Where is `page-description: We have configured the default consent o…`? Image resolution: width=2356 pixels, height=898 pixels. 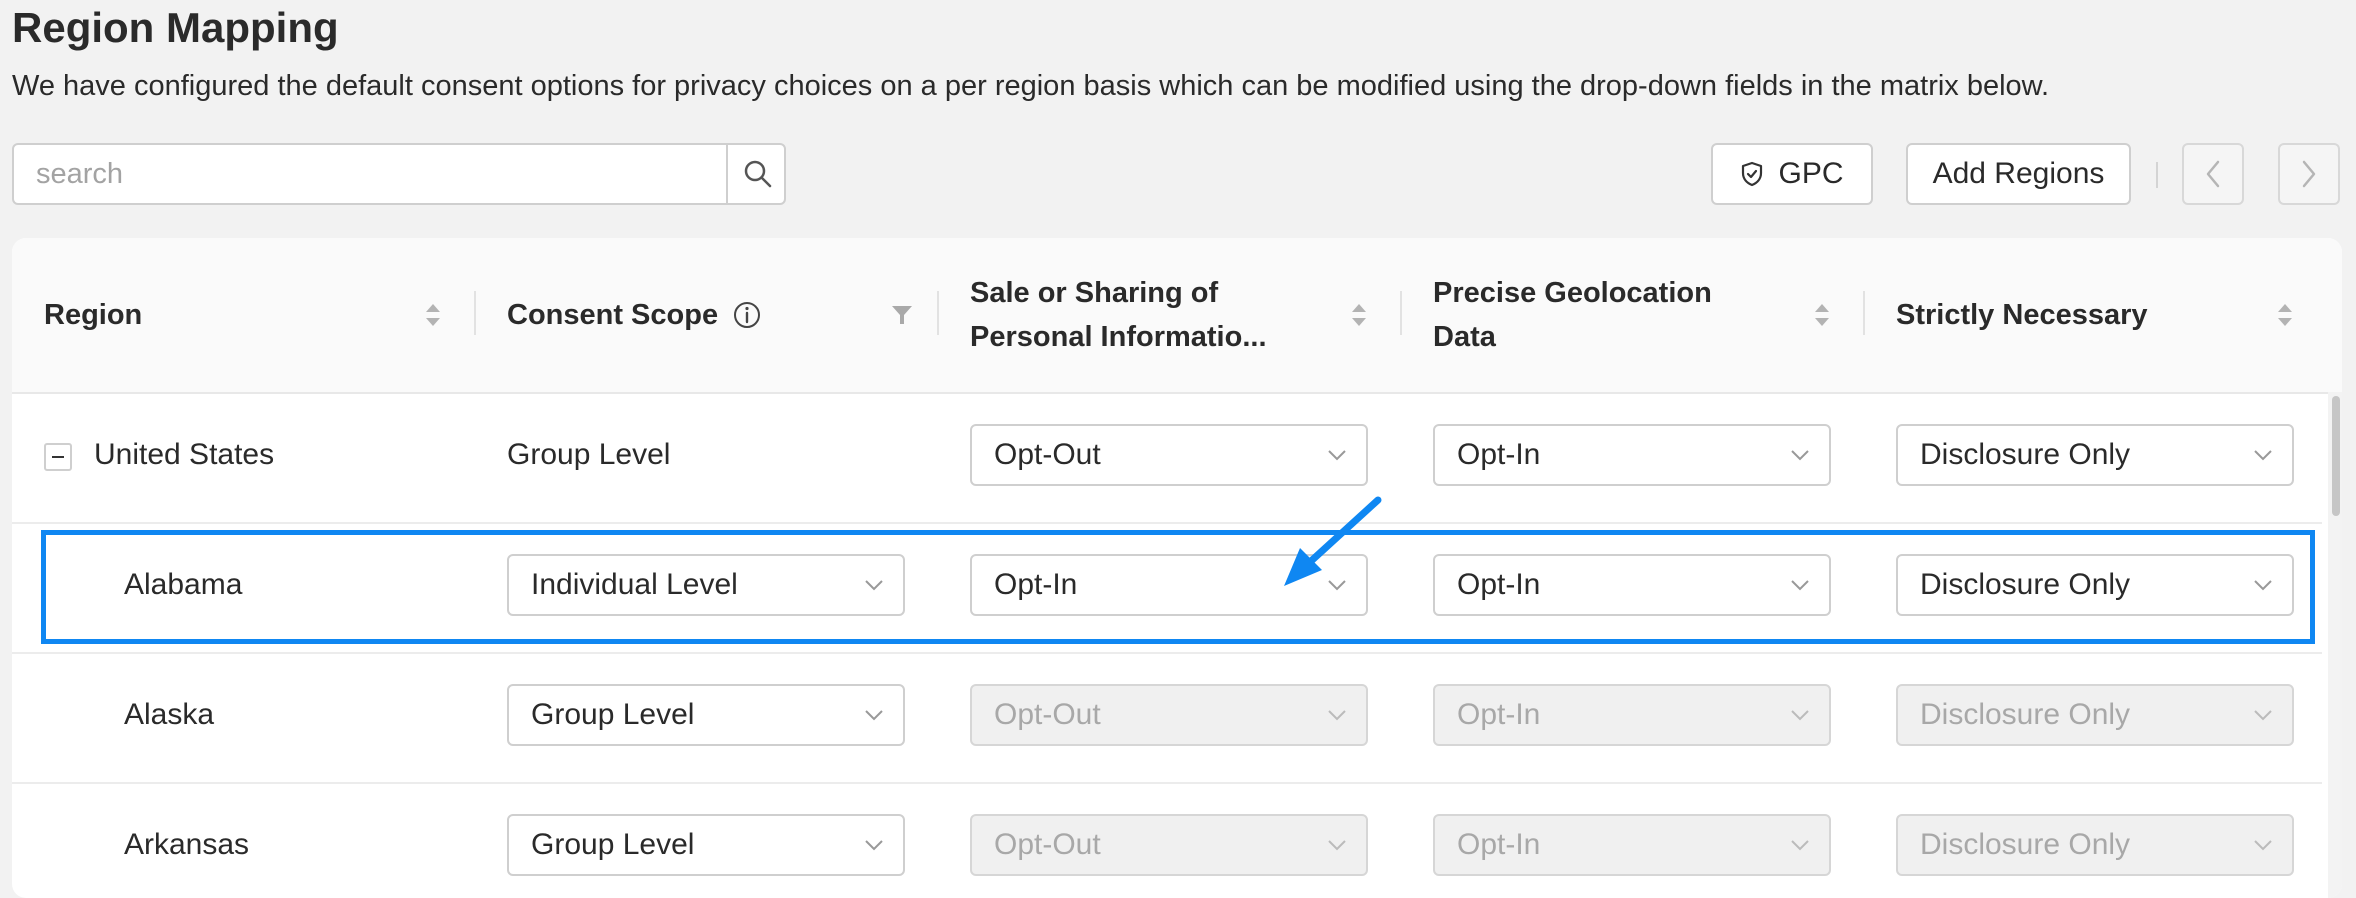 page-description: We have configured the default consent o… is located at coordinates (1031, 86).